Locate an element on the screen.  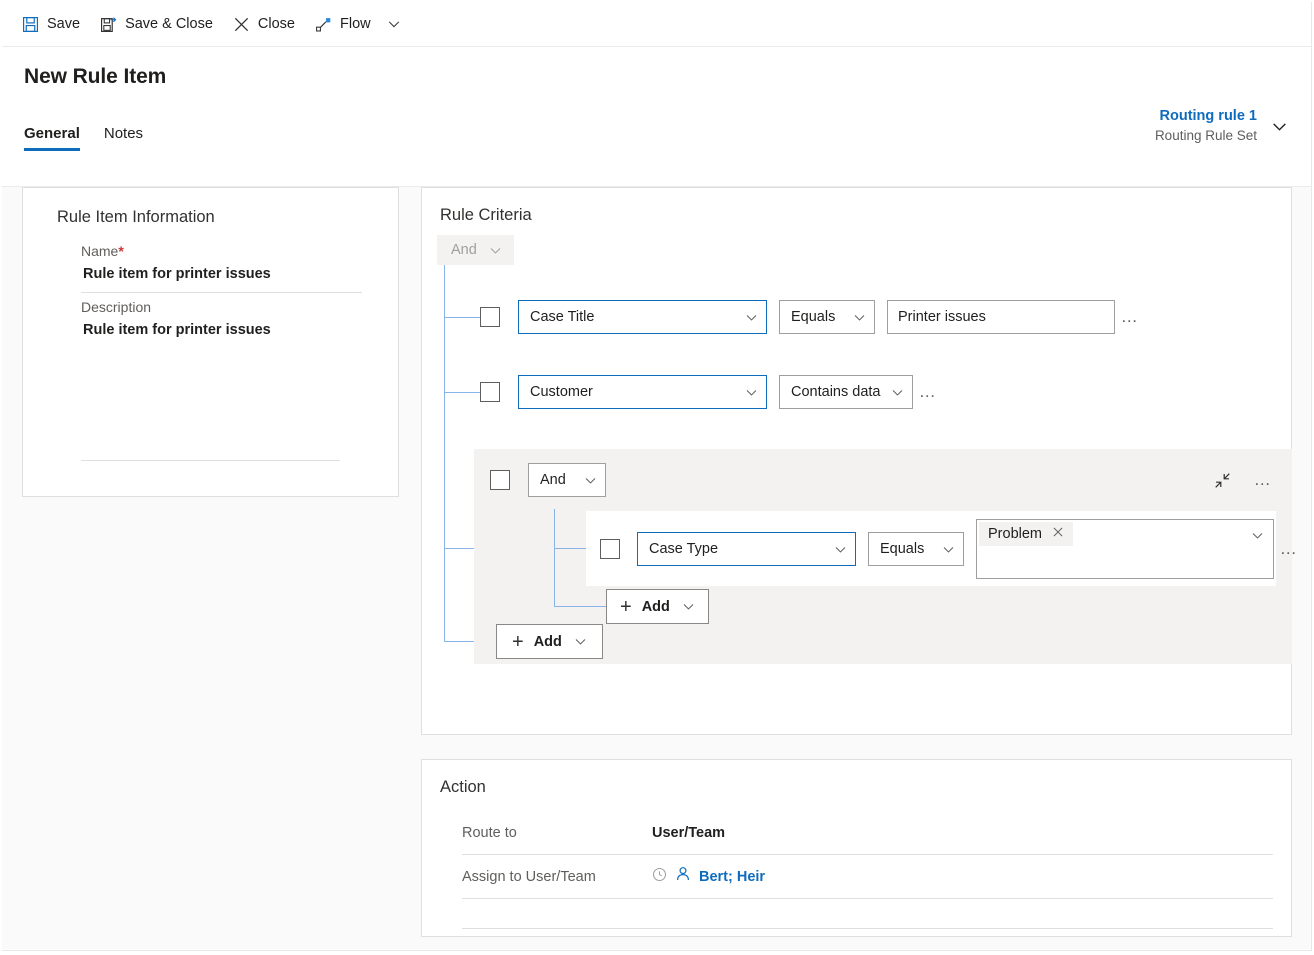
routing-rule-link: Routing rule 1 is located at coordinates (1206, 116).